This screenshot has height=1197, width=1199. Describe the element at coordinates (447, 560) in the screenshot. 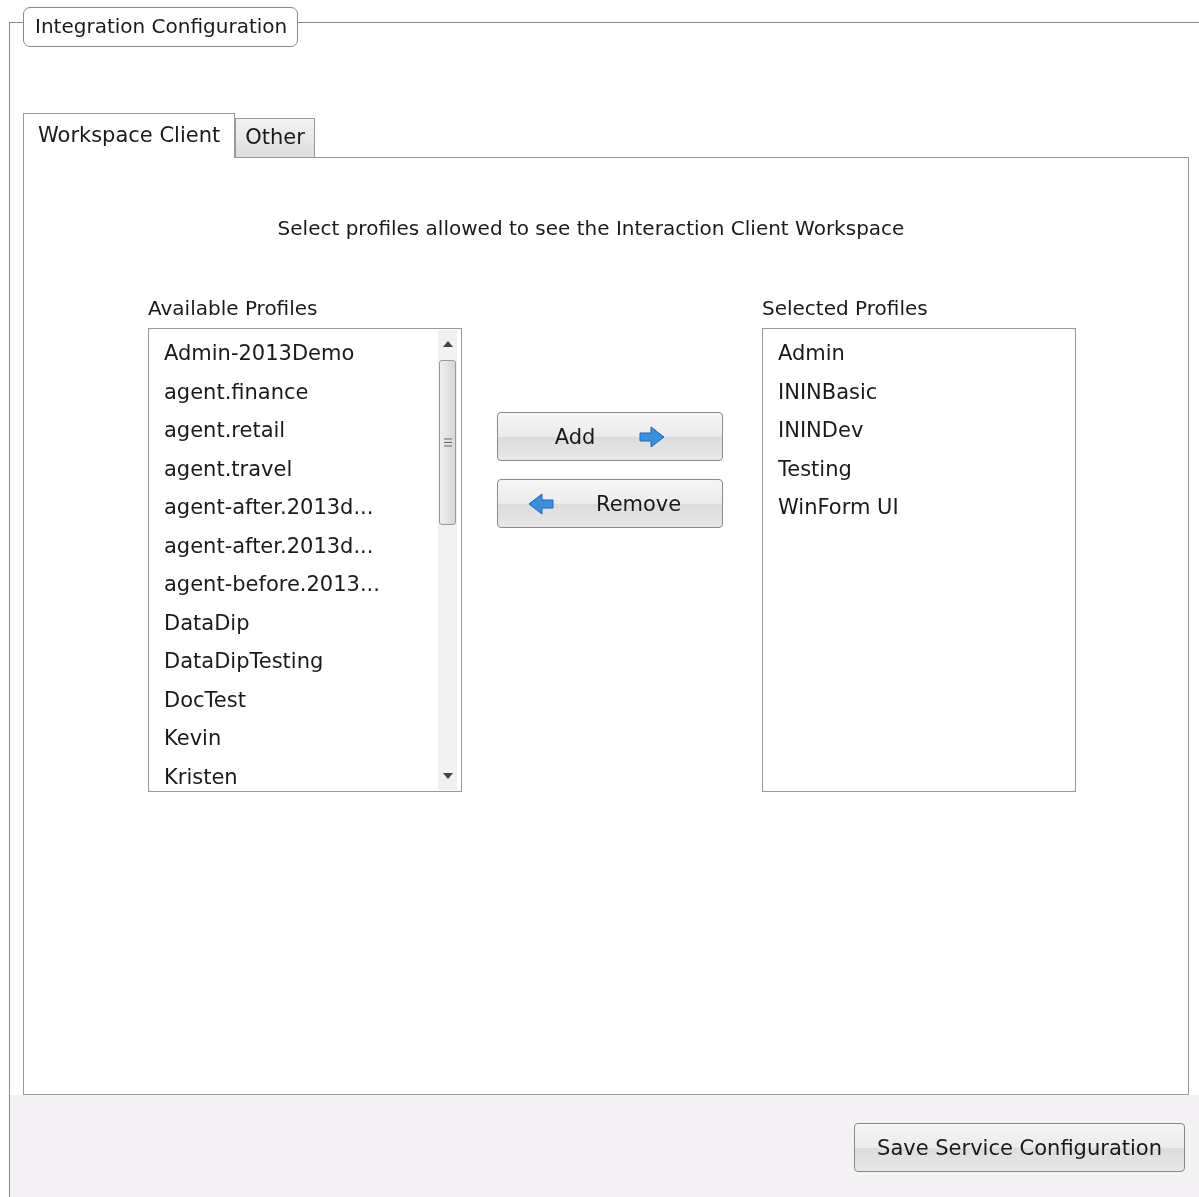

I see `scrollbar` at that location.